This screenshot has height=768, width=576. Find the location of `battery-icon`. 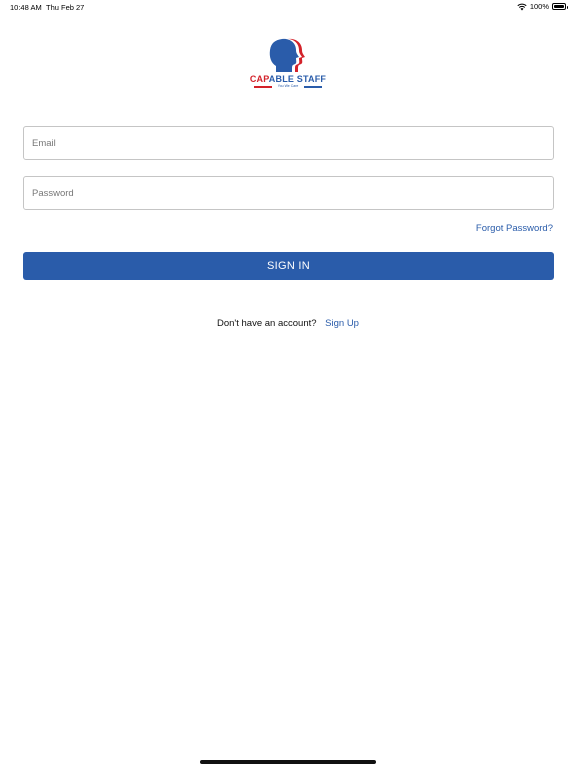

battery-icon is located at coordinates (560, 6).